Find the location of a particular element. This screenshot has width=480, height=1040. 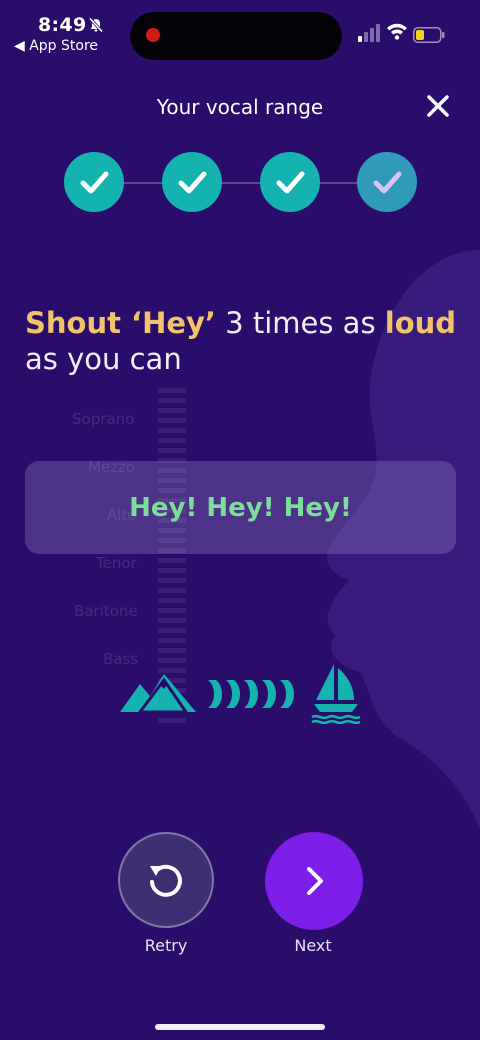

status-time: 8:49 is located at coordinates (62, 25).